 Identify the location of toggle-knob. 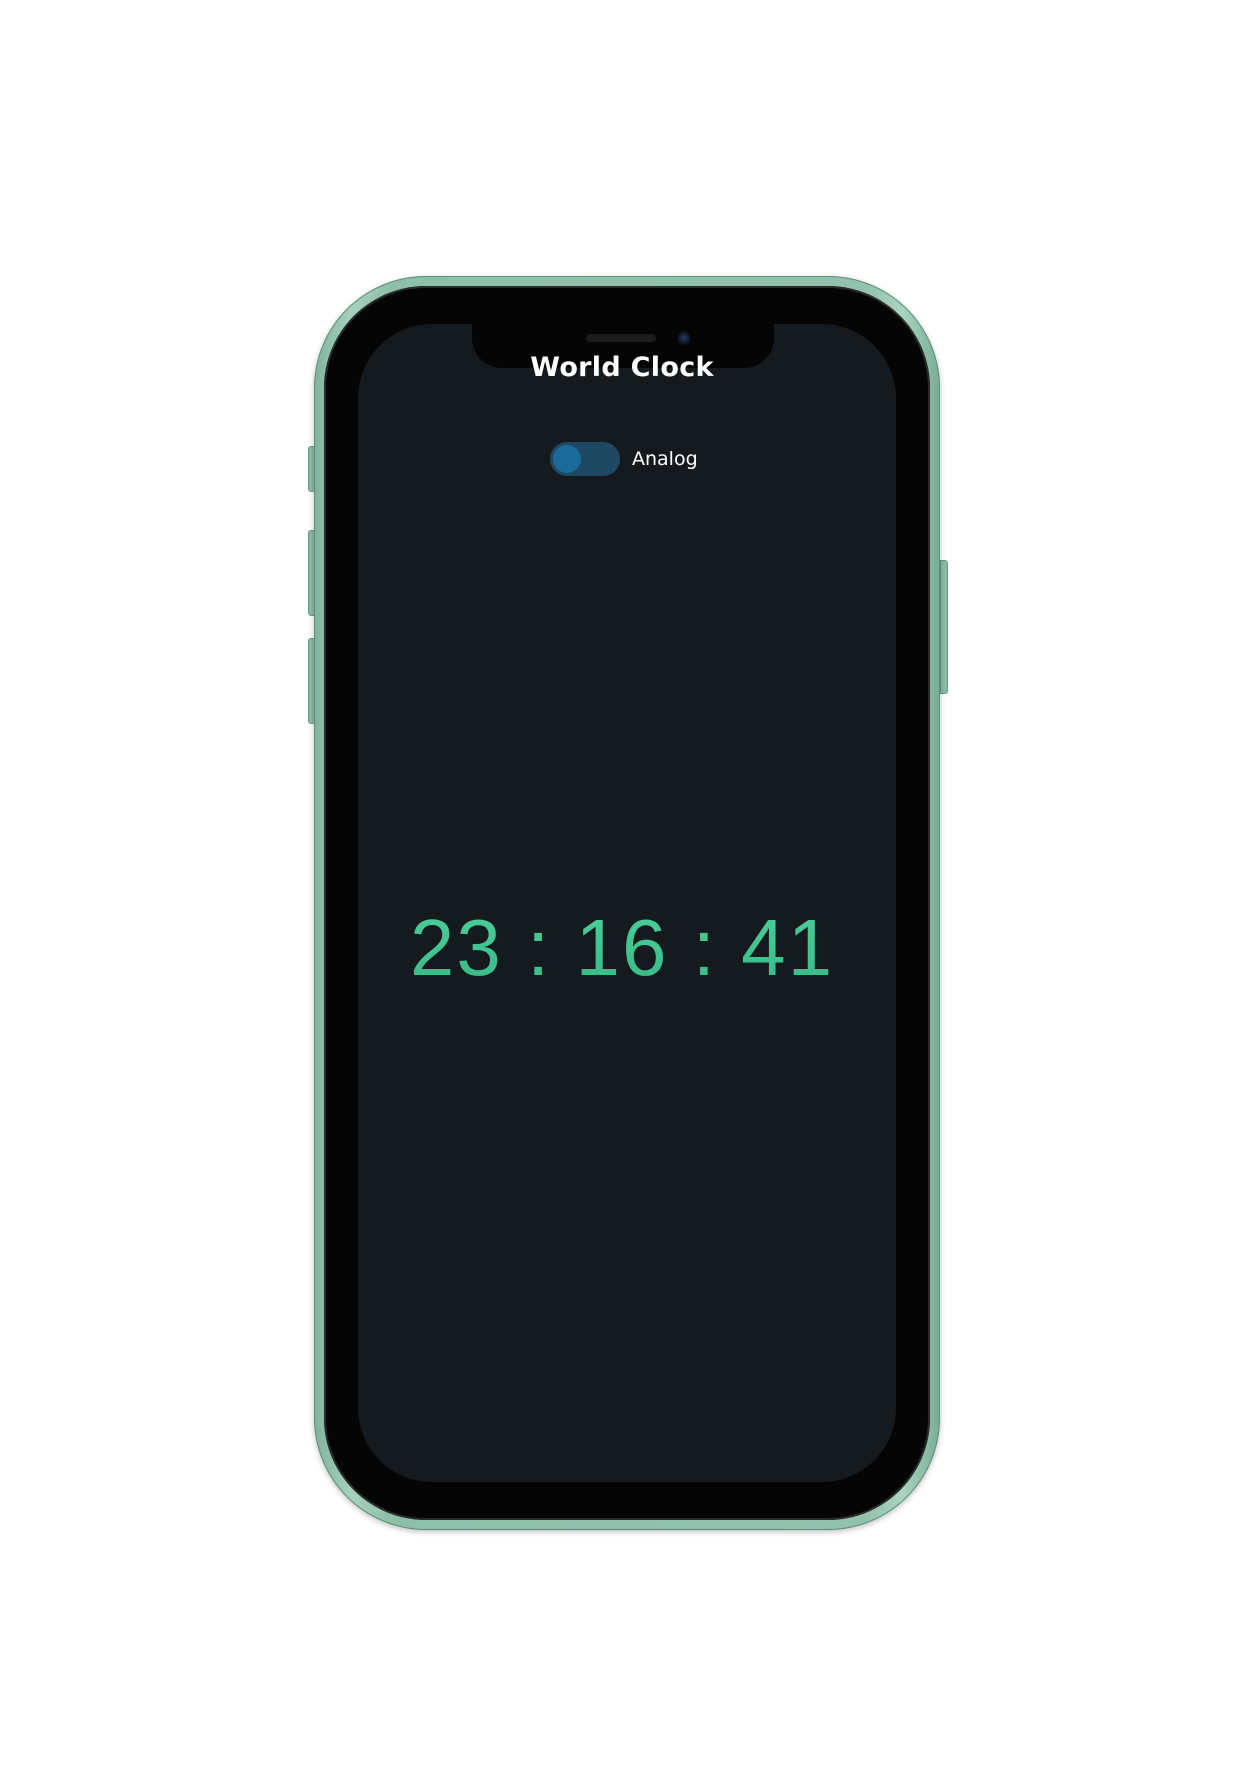
(567, 459).